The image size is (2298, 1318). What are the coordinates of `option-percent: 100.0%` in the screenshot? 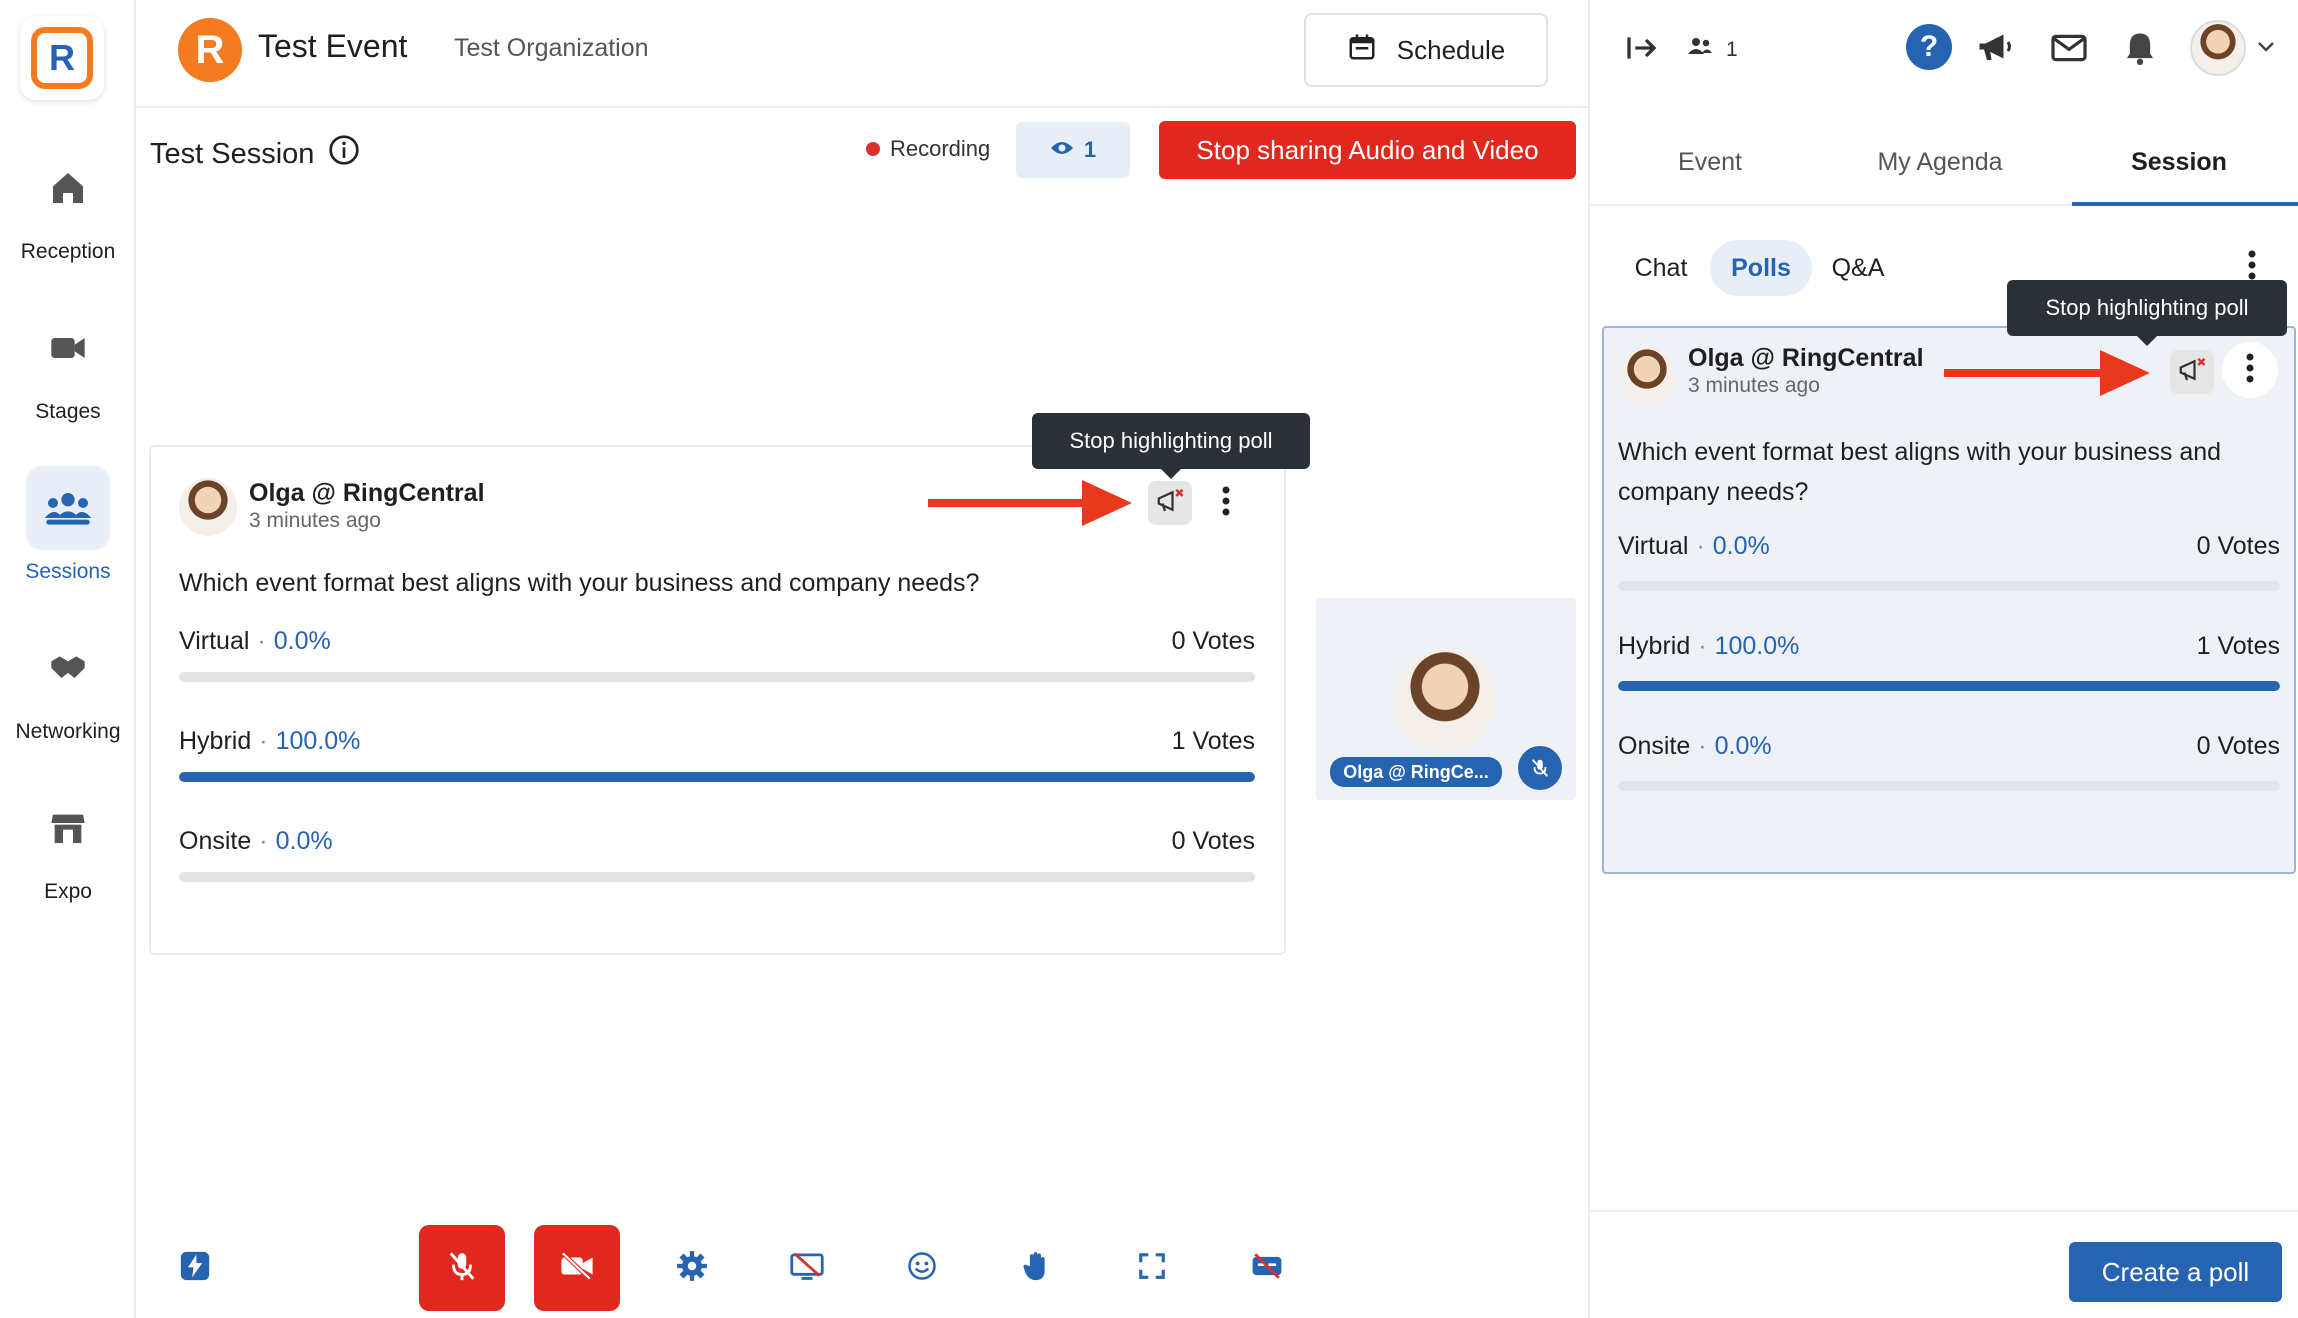 It's located at (318, 741).